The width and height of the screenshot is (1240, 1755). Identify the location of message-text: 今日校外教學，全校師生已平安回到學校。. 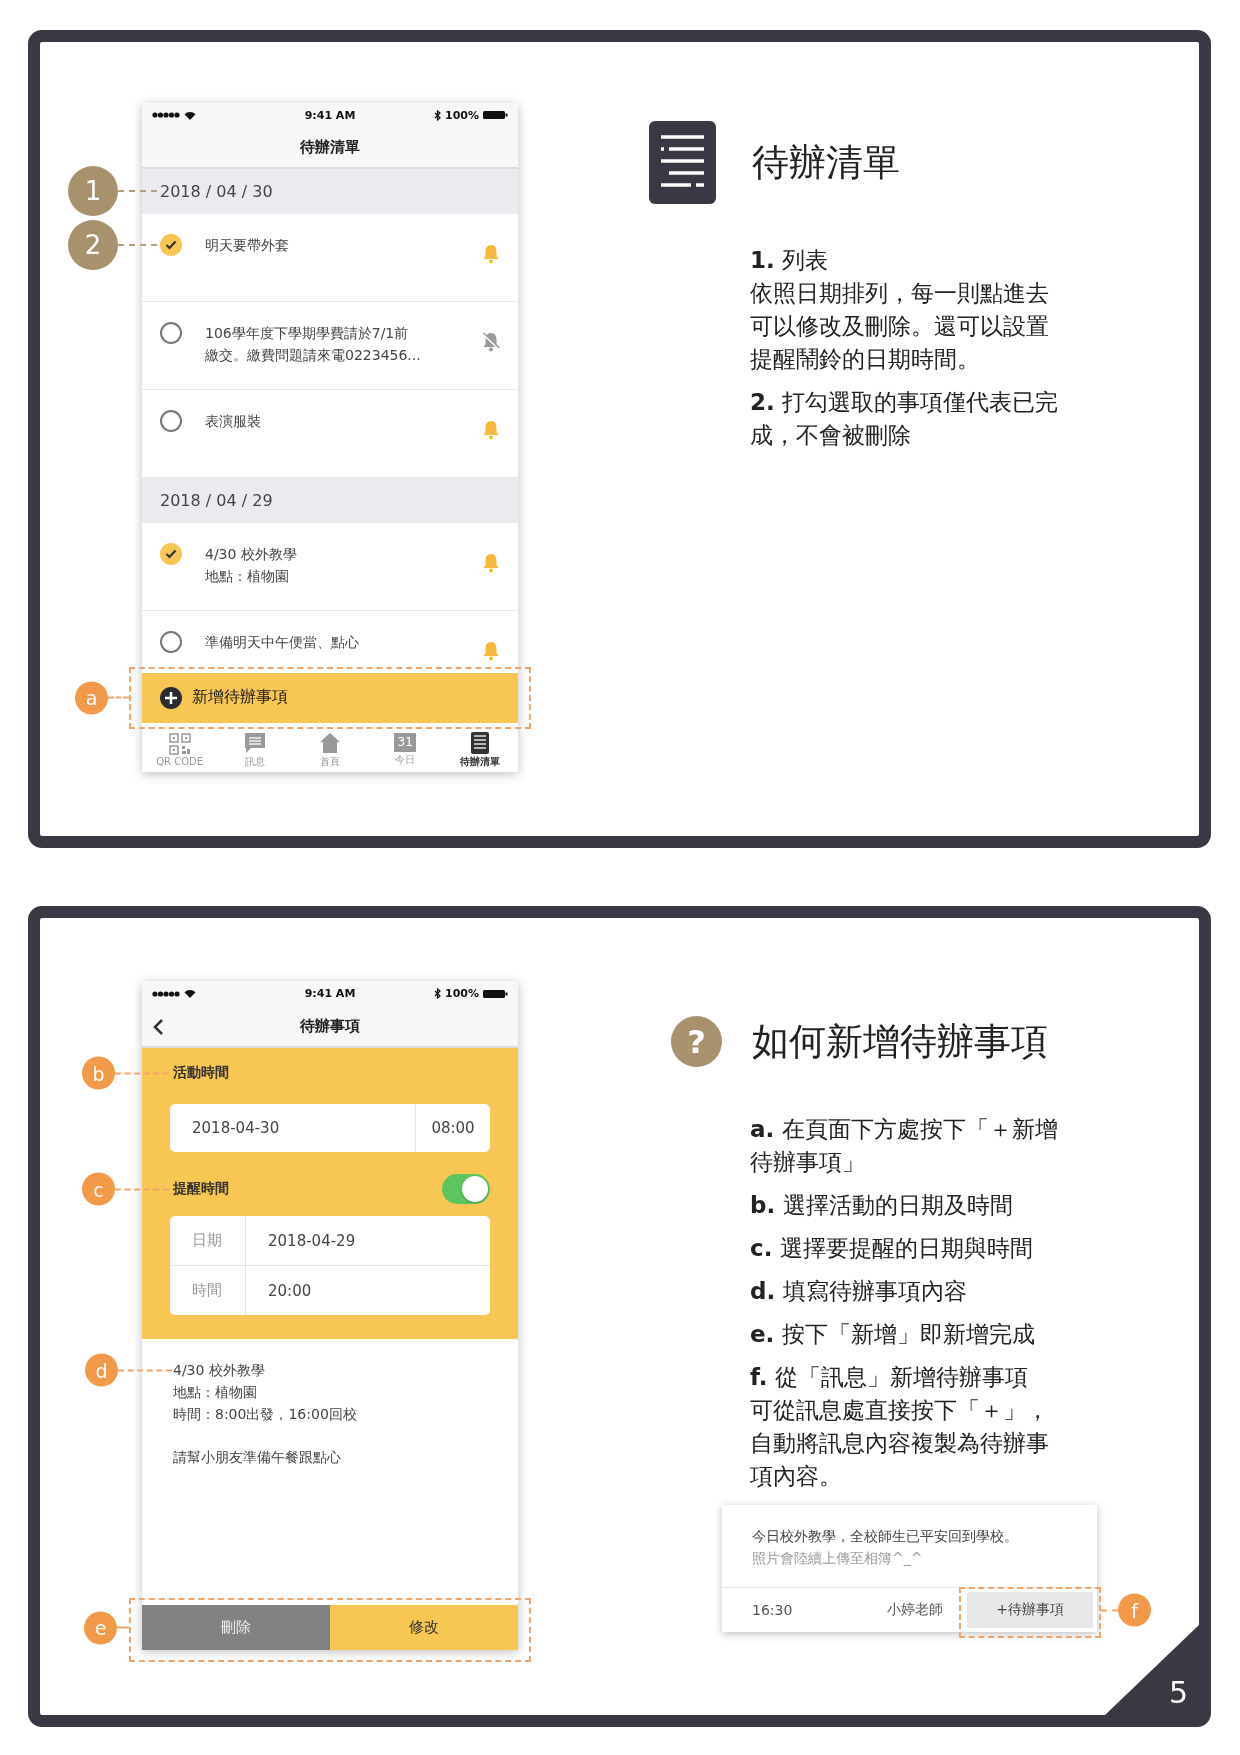
(885, 1536).